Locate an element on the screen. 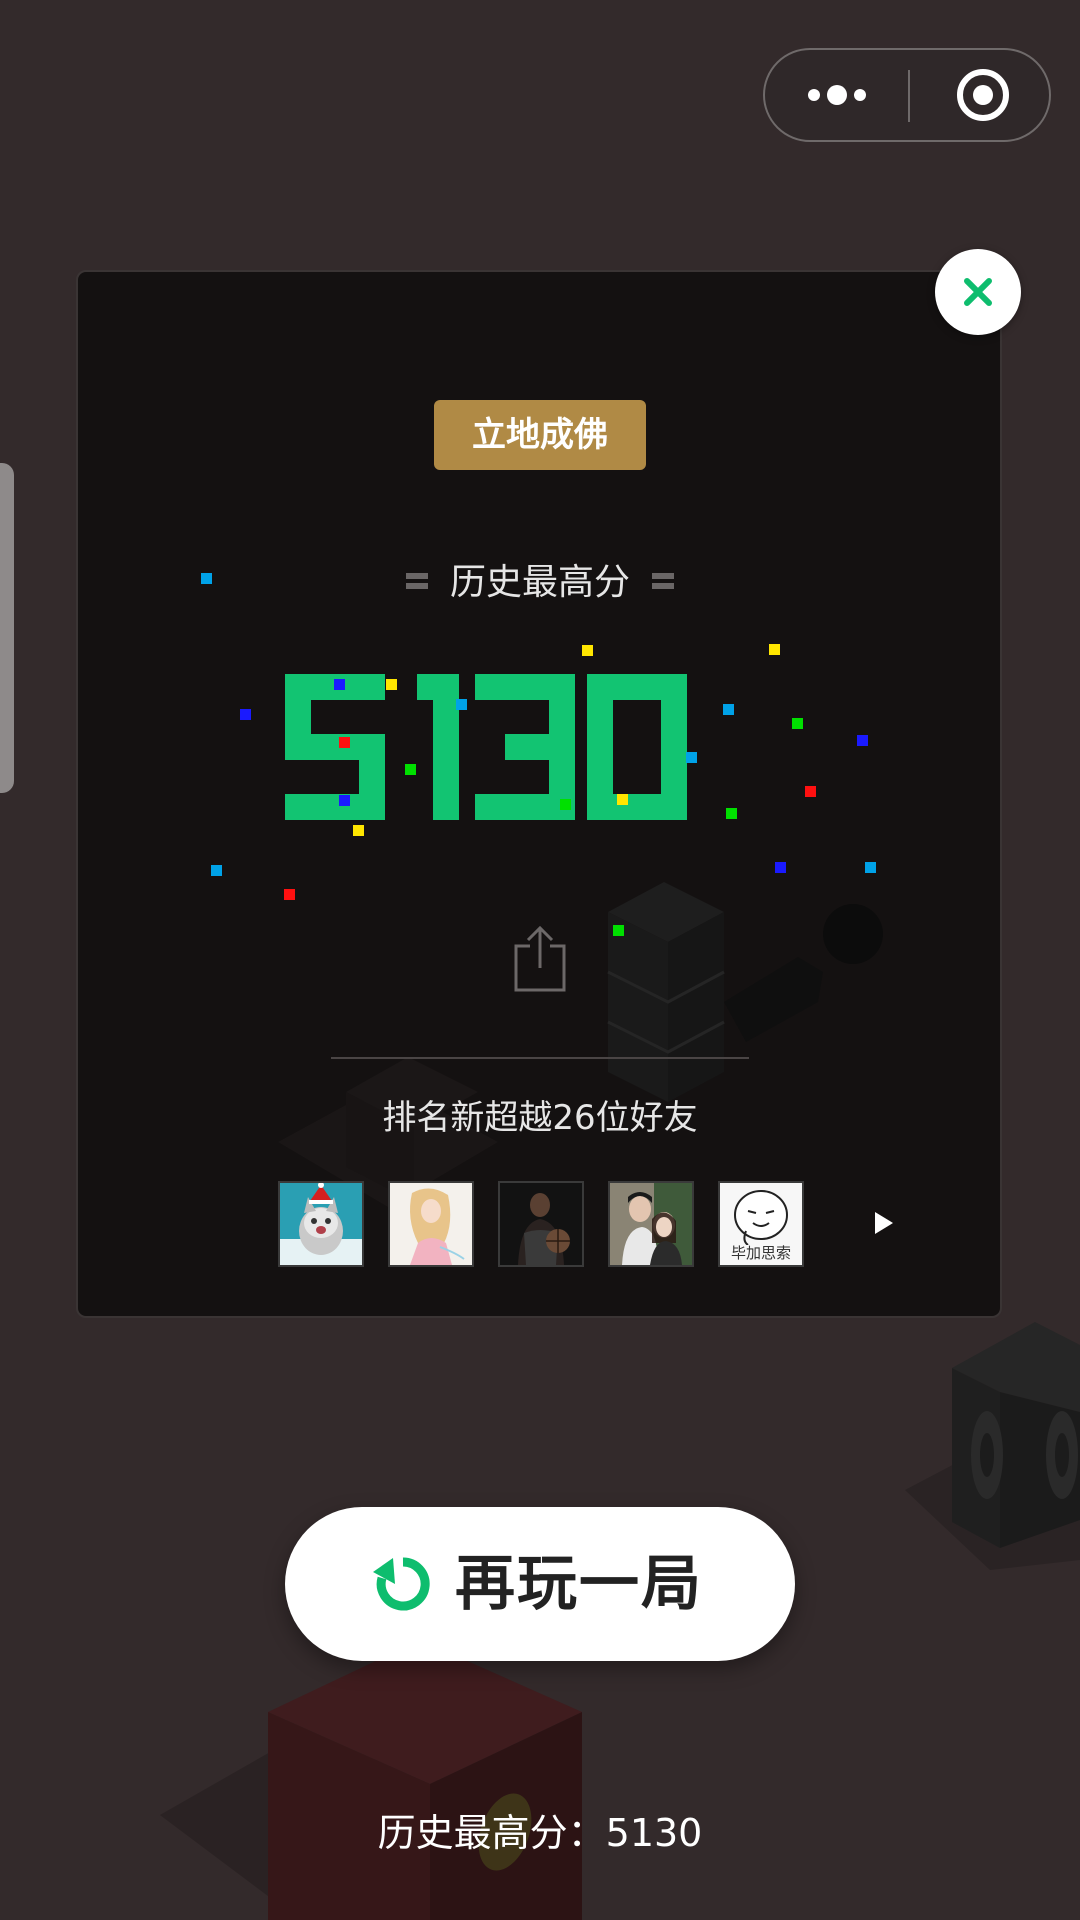 The image size is (1080, 1920). refresh-icon is located at coordinates (401, 1584).